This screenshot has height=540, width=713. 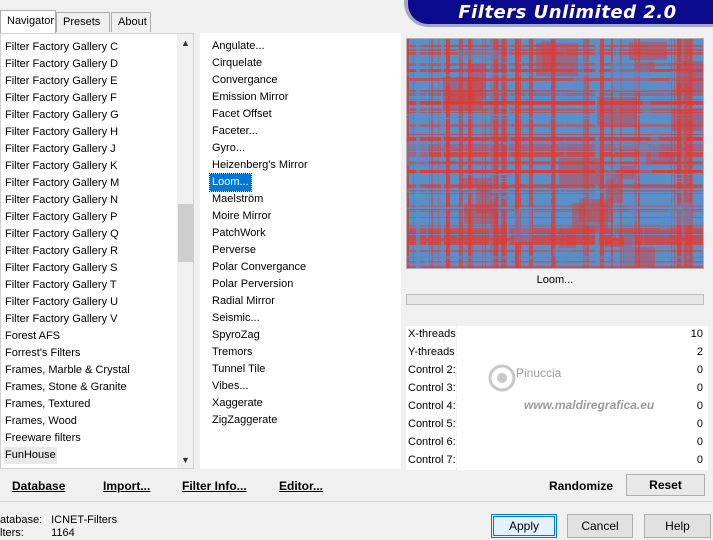 I want to click on category-item: Filter Factory Gallery V, so click(x=61, y=319).